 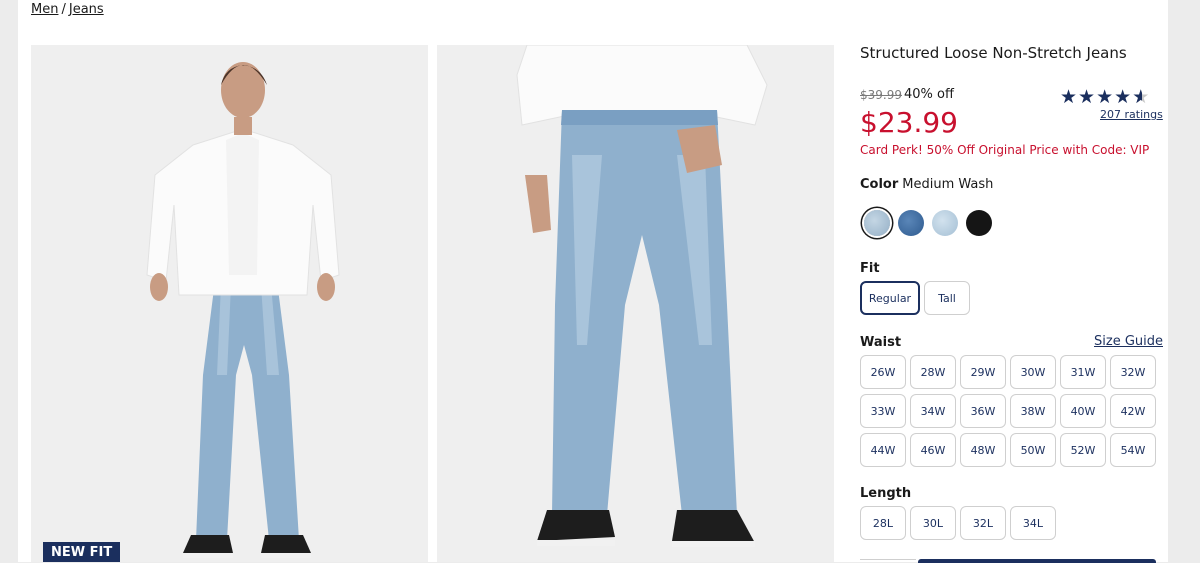 What do you see at coordinates (947, 298) in the screenshot?
I see `fit-option-tall: Tall` at bounding box center [947, 298].